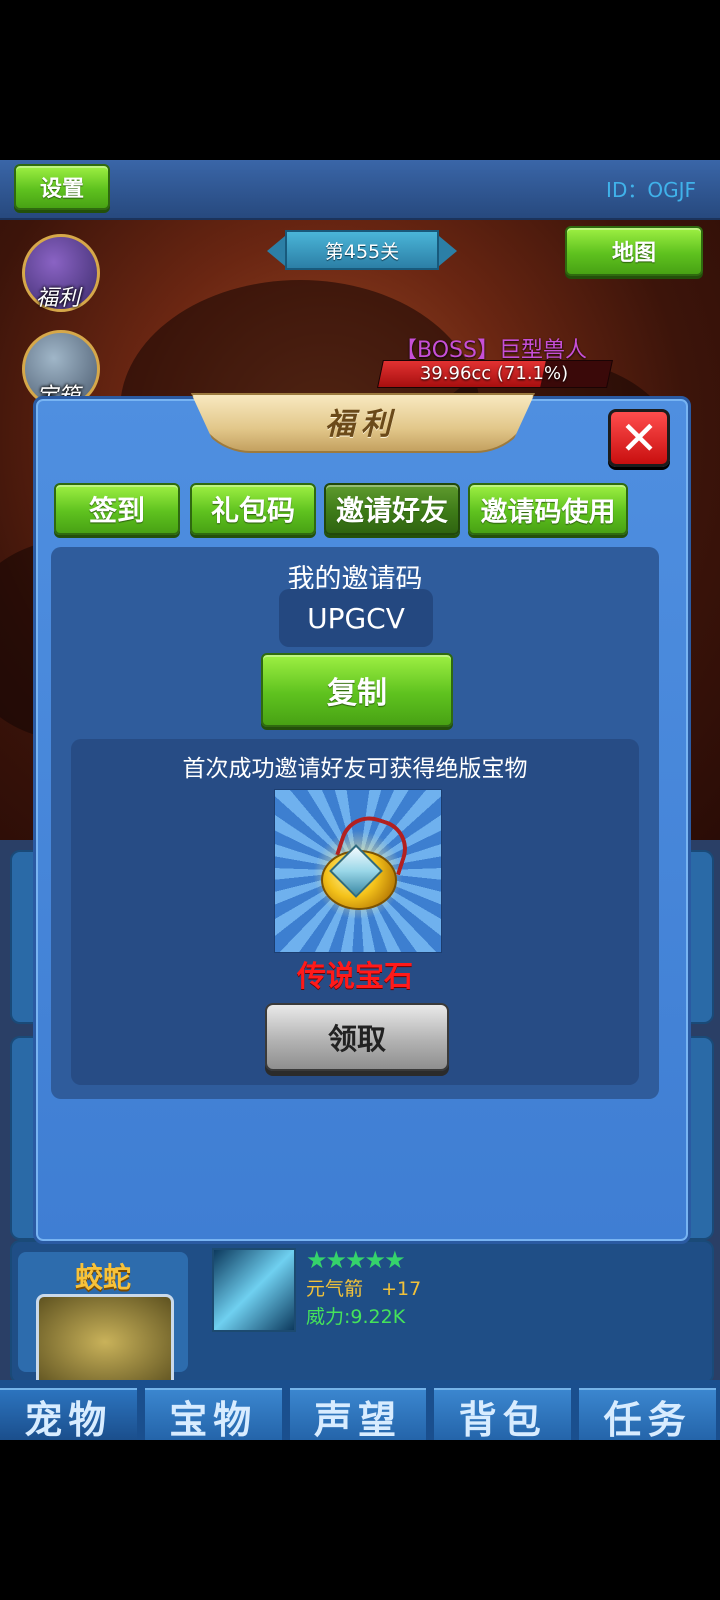  I want to click on welfare-label: 福利, so click(57, 298).